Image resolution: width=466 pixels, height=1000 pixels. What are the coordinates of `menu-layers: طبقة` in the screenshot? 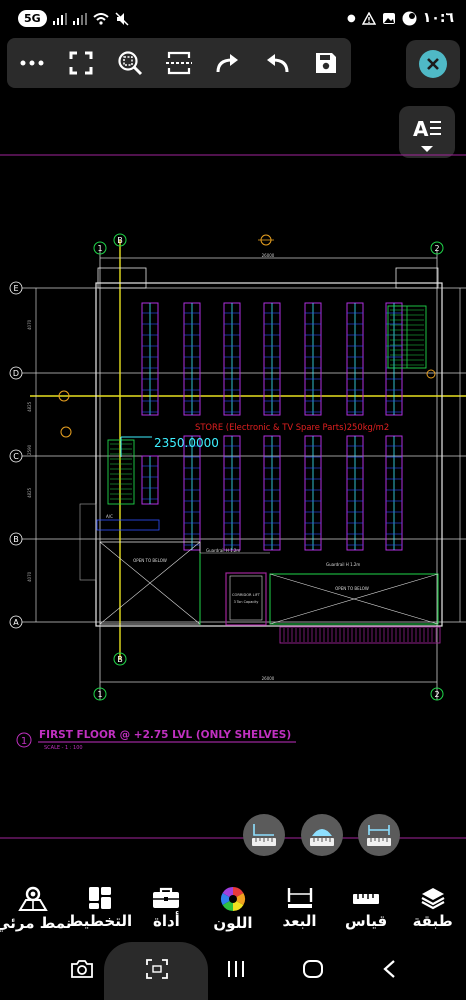 It's located at (433, 908).